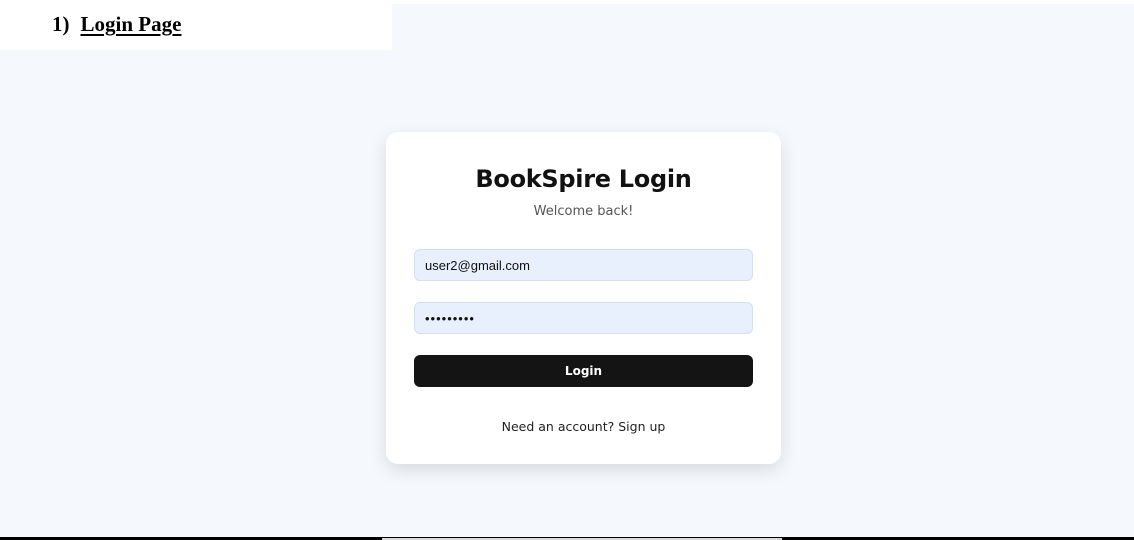 This screenshot has width=1134, height=540. What do you see at coordinates (131, 24) in the screenshot?
I see `section-title: Login Page` at bounding box center [131, 24].